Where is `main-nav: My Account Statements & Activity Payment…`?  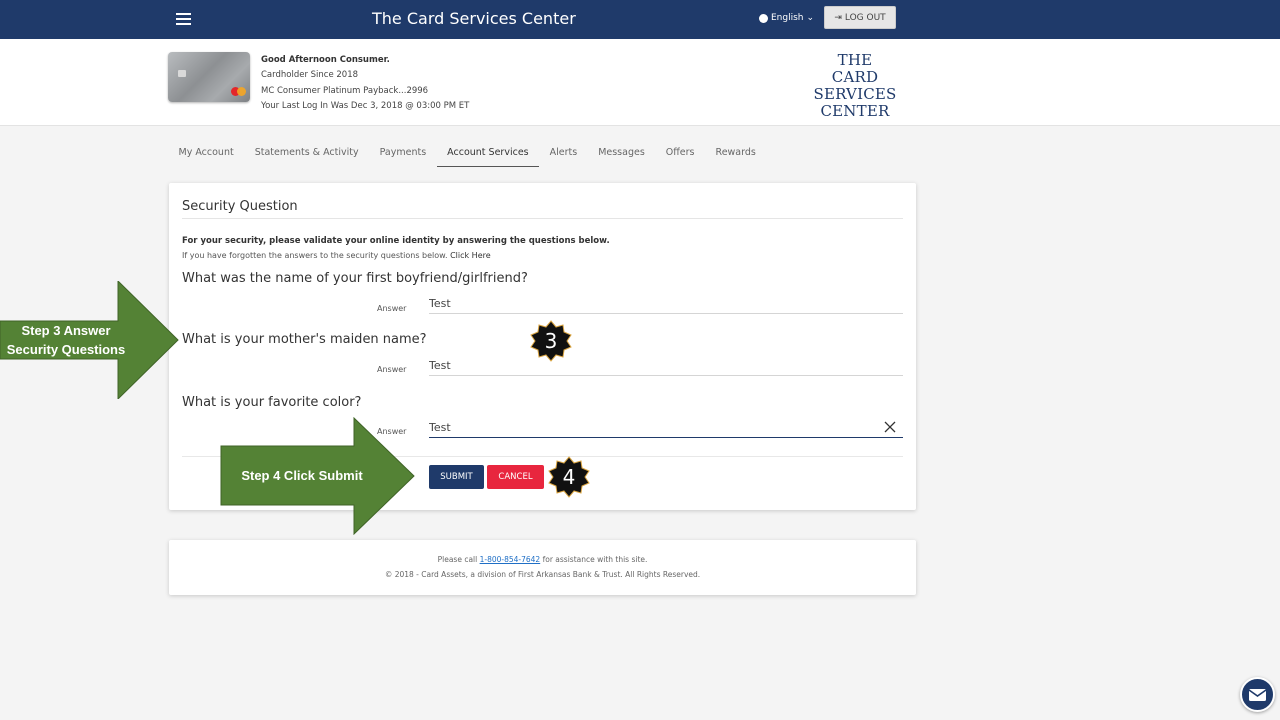 main-nav: My Account Statements & Activity Payment… is located at coordinates (467, 155).